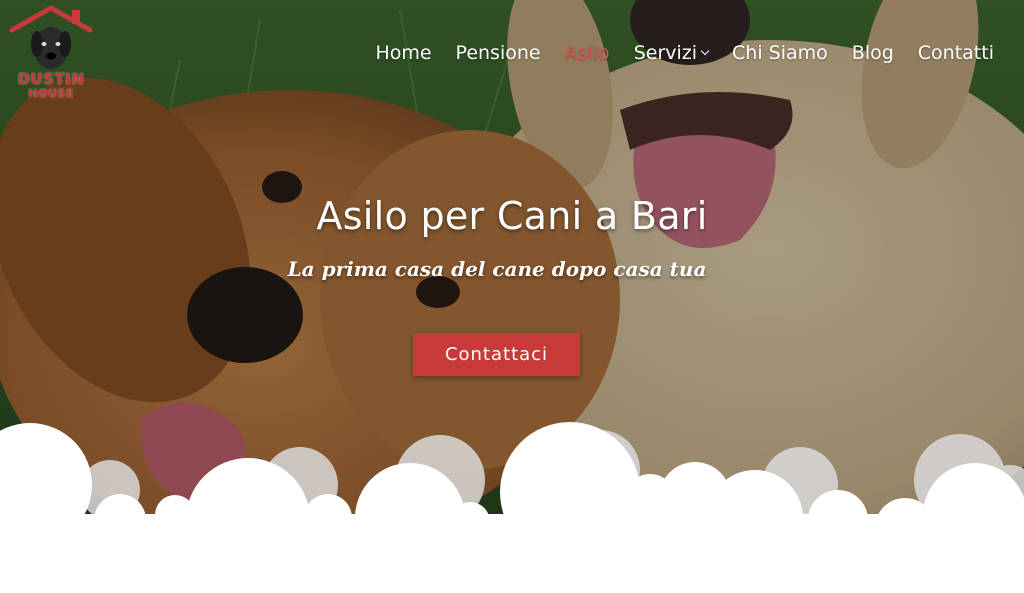  What do you see at coordinates (705, 51) in the screenshot?
I see `chevron-down-icon` at bounding box center [705, 51].